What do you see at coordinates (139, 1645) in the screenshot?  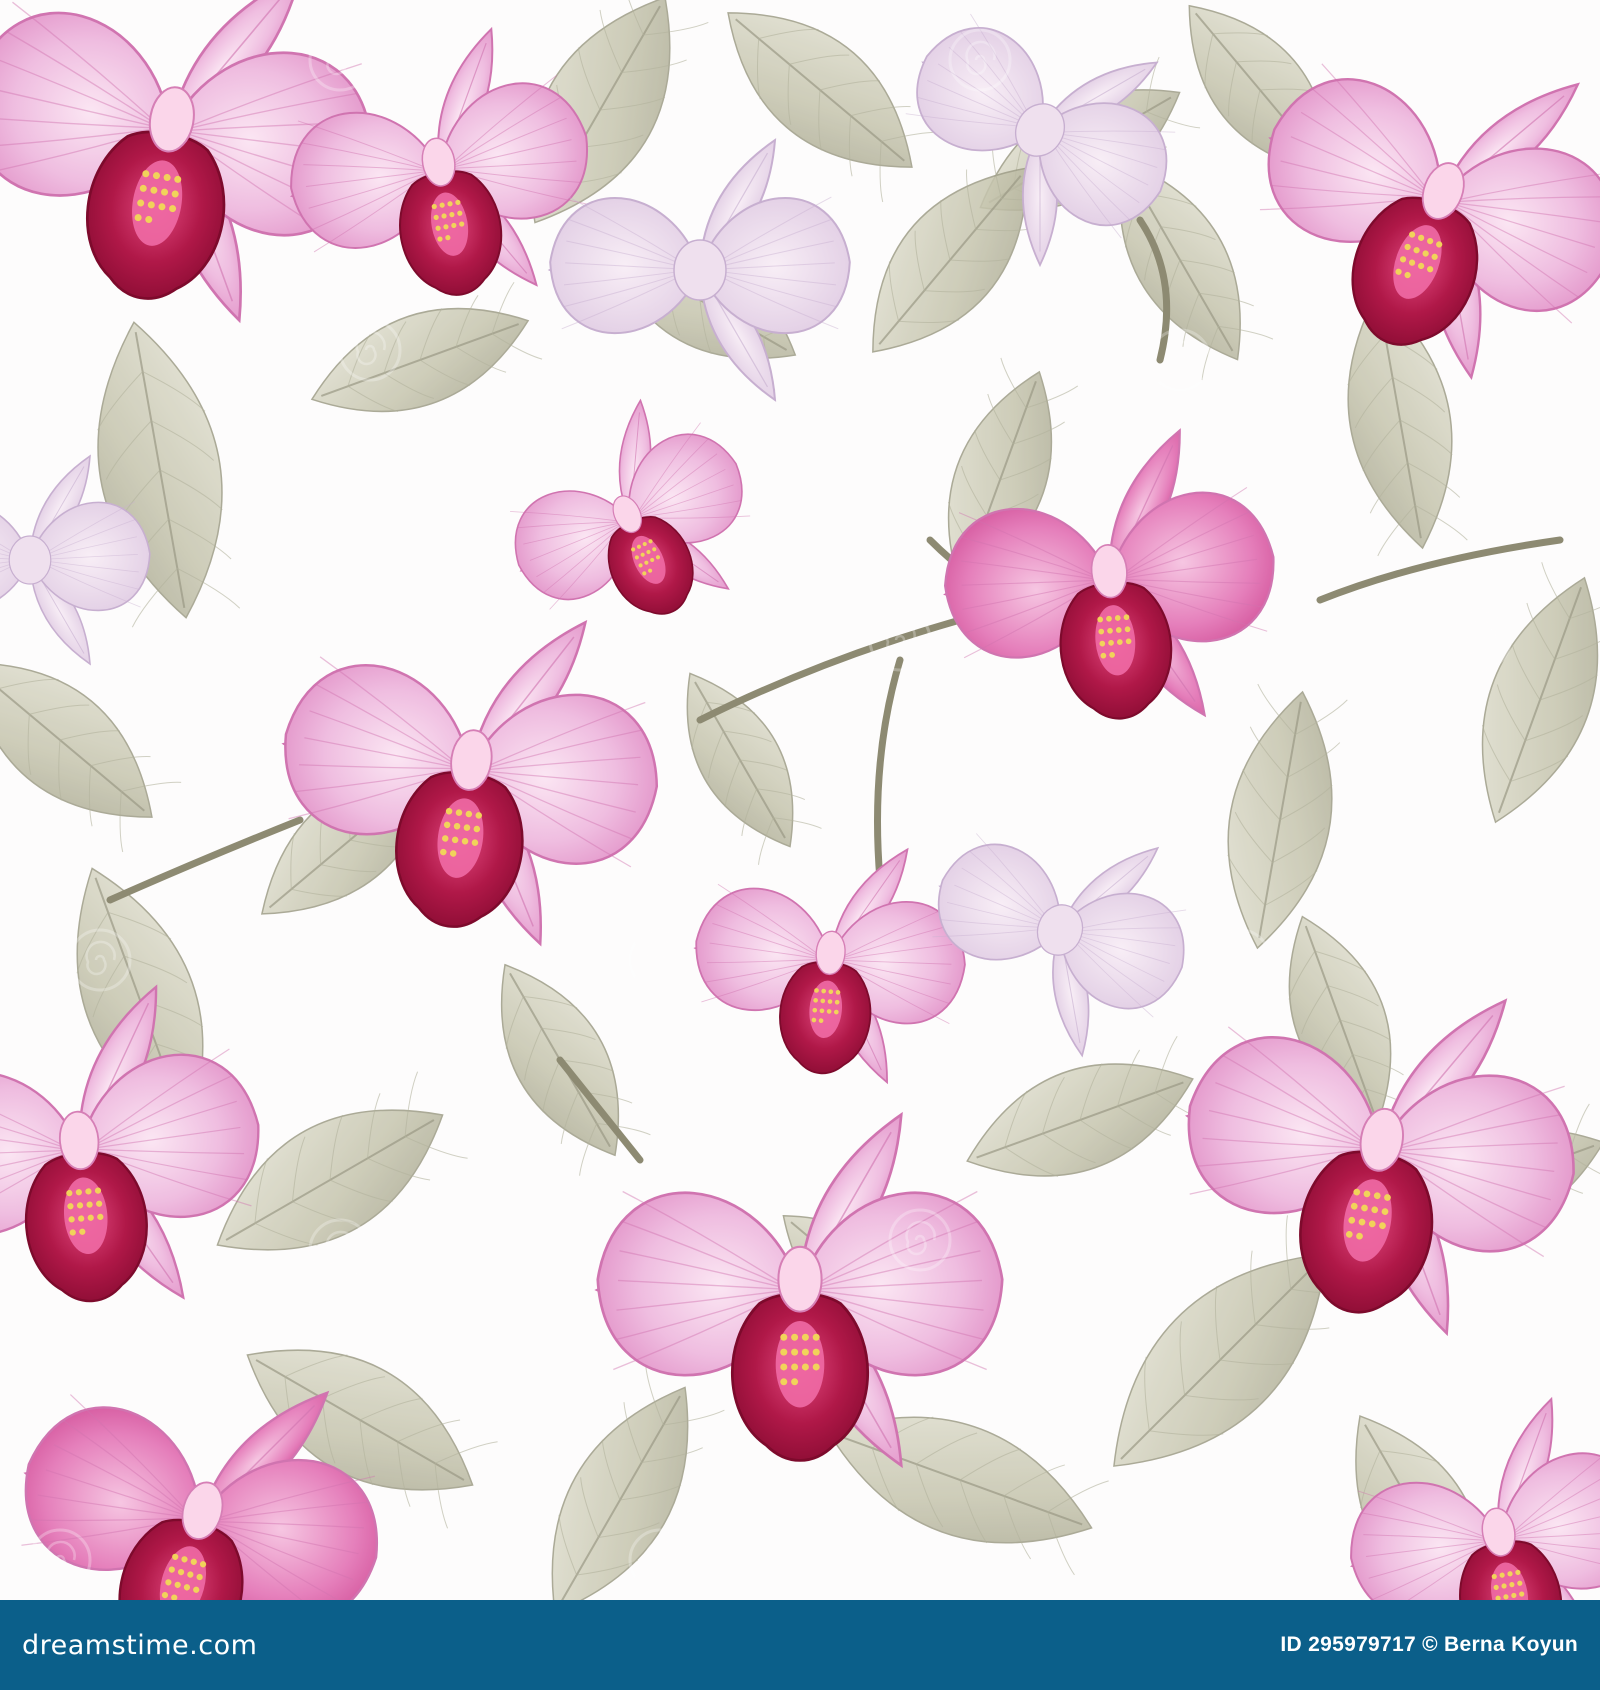 I see `dreamstime-brand-label: dreamstime.com` at bounding box center [139, 1645].